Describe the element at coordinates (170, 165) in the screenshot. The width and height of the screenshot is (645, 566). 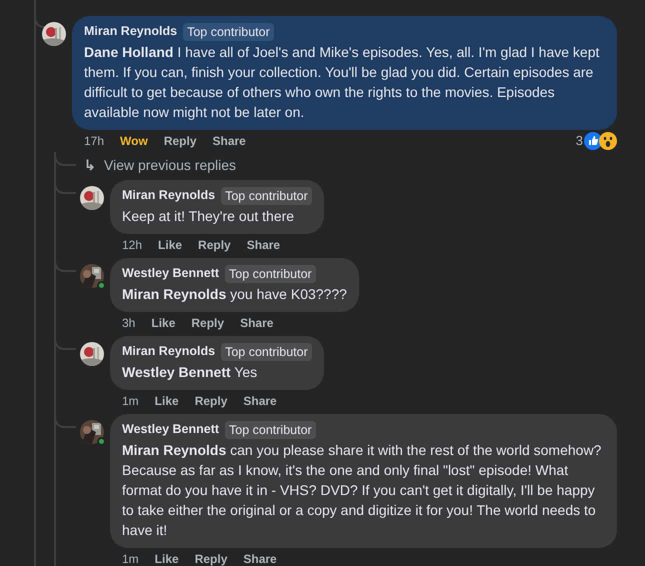
I see `view-previous-replies-link: View previous replies` at that location.